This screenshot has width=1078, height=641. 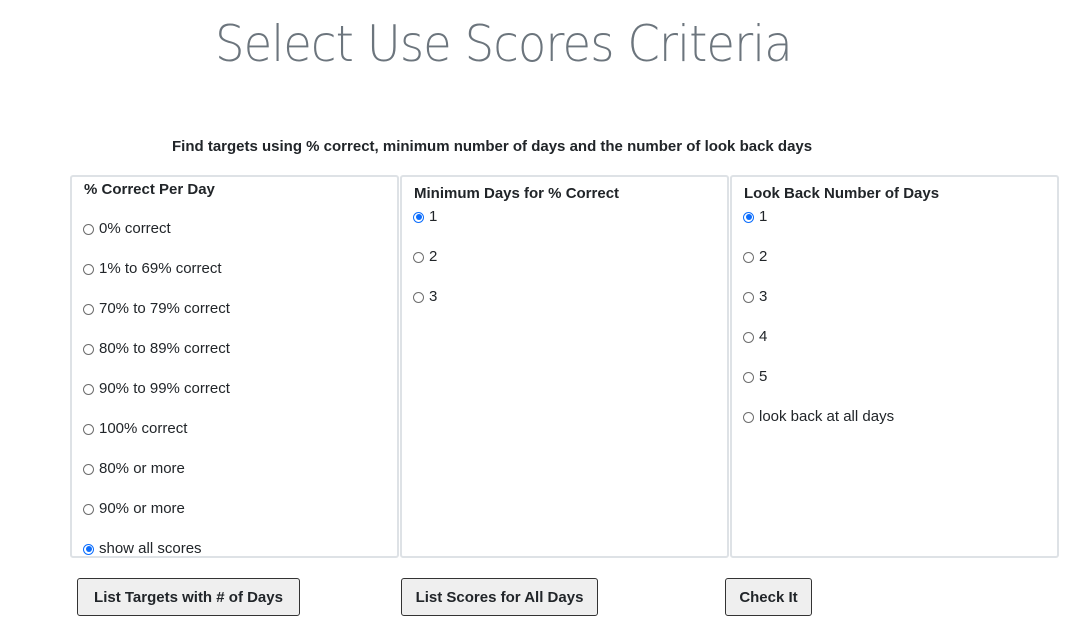 I want to click on list-targets-button: List Targets with # of Days, so click(x=188, y=597).